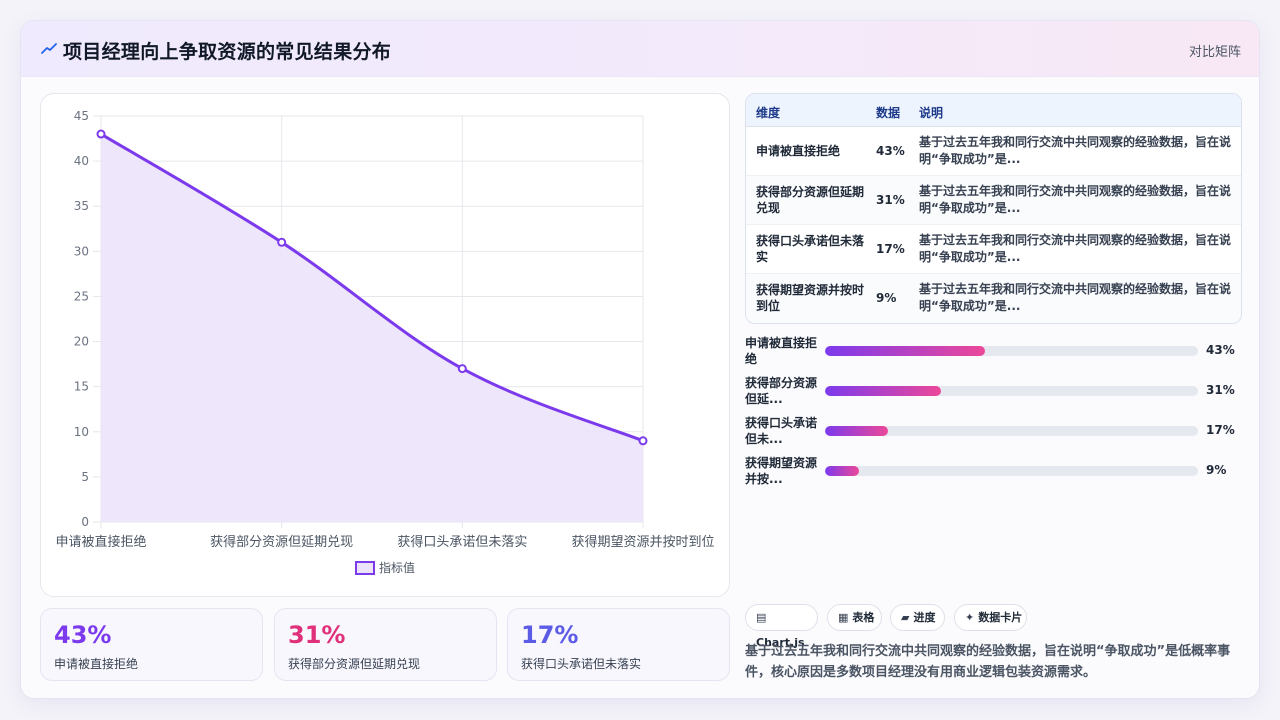 Image resolution: width=1280 pixels, height=720 pixels. Describe the element at coordinates (151, 644) in the screenshot. I see `stat-card: 43% 申请被直接拒绝` at that location.